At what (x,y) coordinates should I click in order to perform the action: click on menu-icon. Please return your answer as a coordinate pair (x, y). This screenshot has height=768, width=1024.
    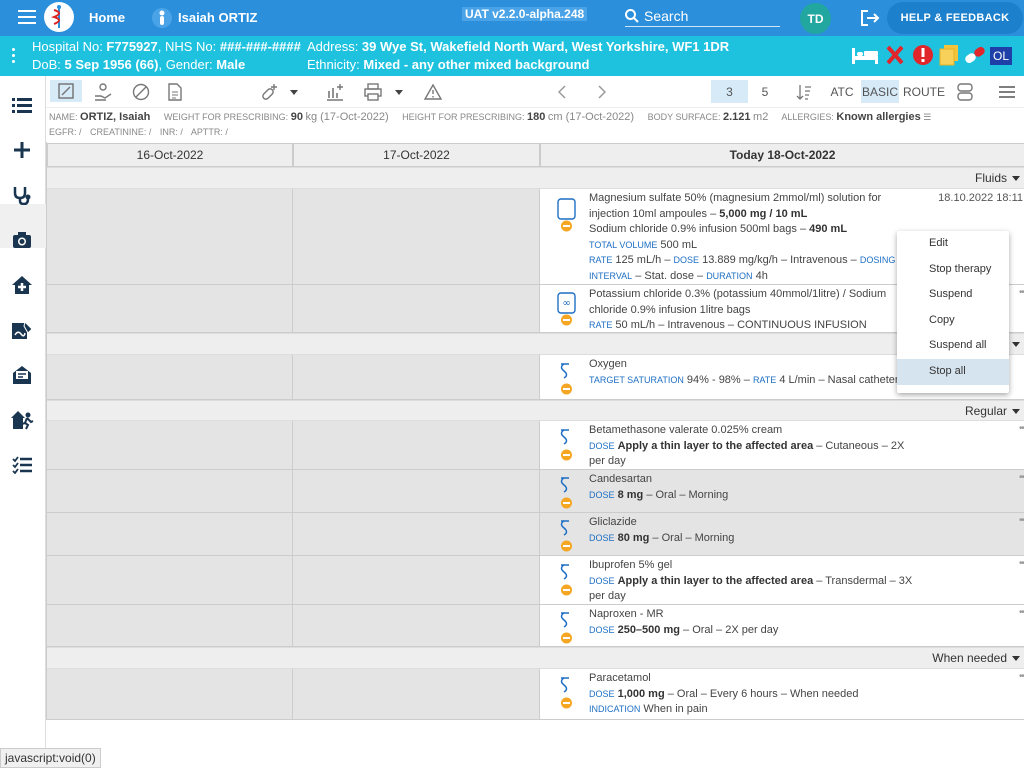
    Looking at the image, I should click on (27, 17).